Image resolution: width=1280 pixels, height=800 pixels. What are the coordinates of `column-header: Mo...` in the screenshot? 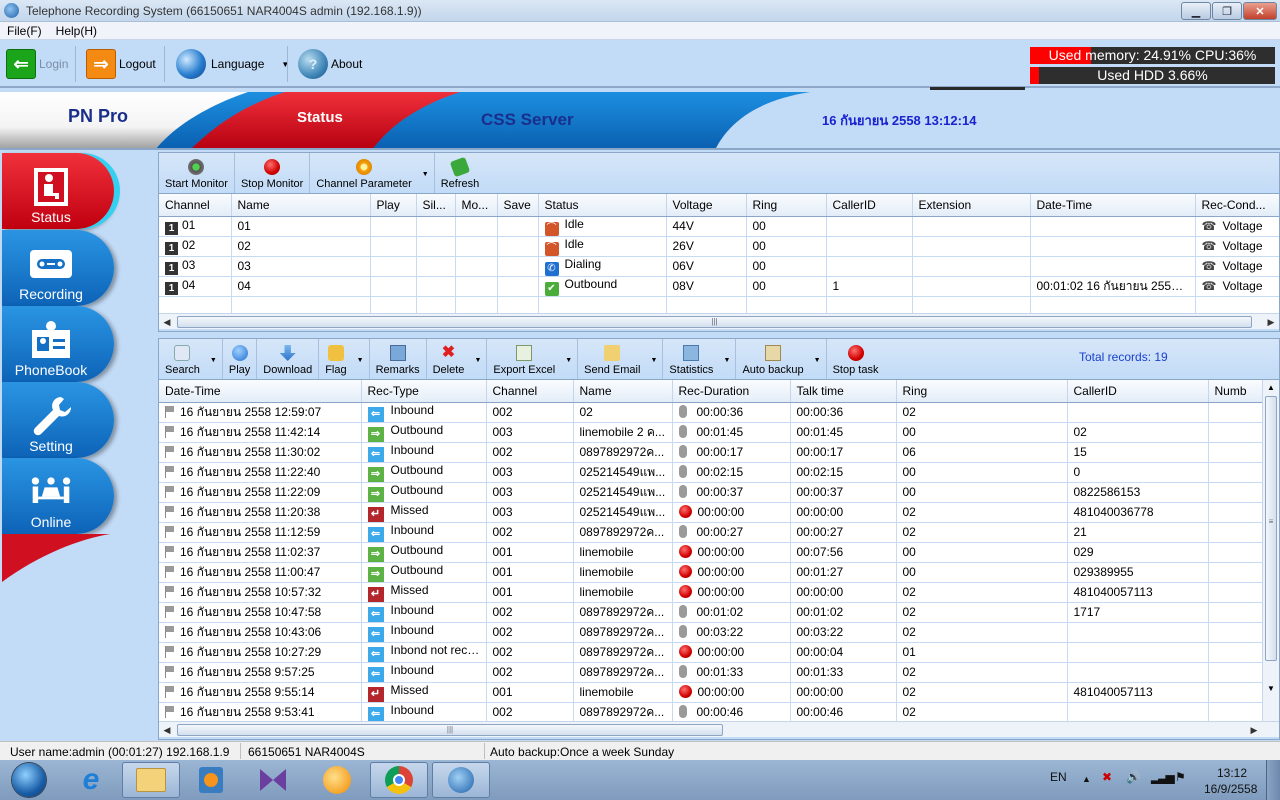 It's located at (476, 205).